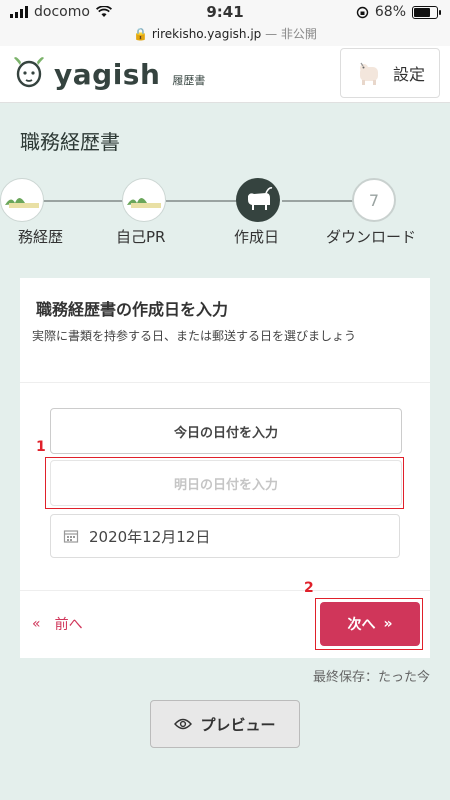 The height and width of the screenshot is (800, 450). Describe the element at coordinates (390, 12) in the screenshot. I see `battery-percent: 68%` at that location.